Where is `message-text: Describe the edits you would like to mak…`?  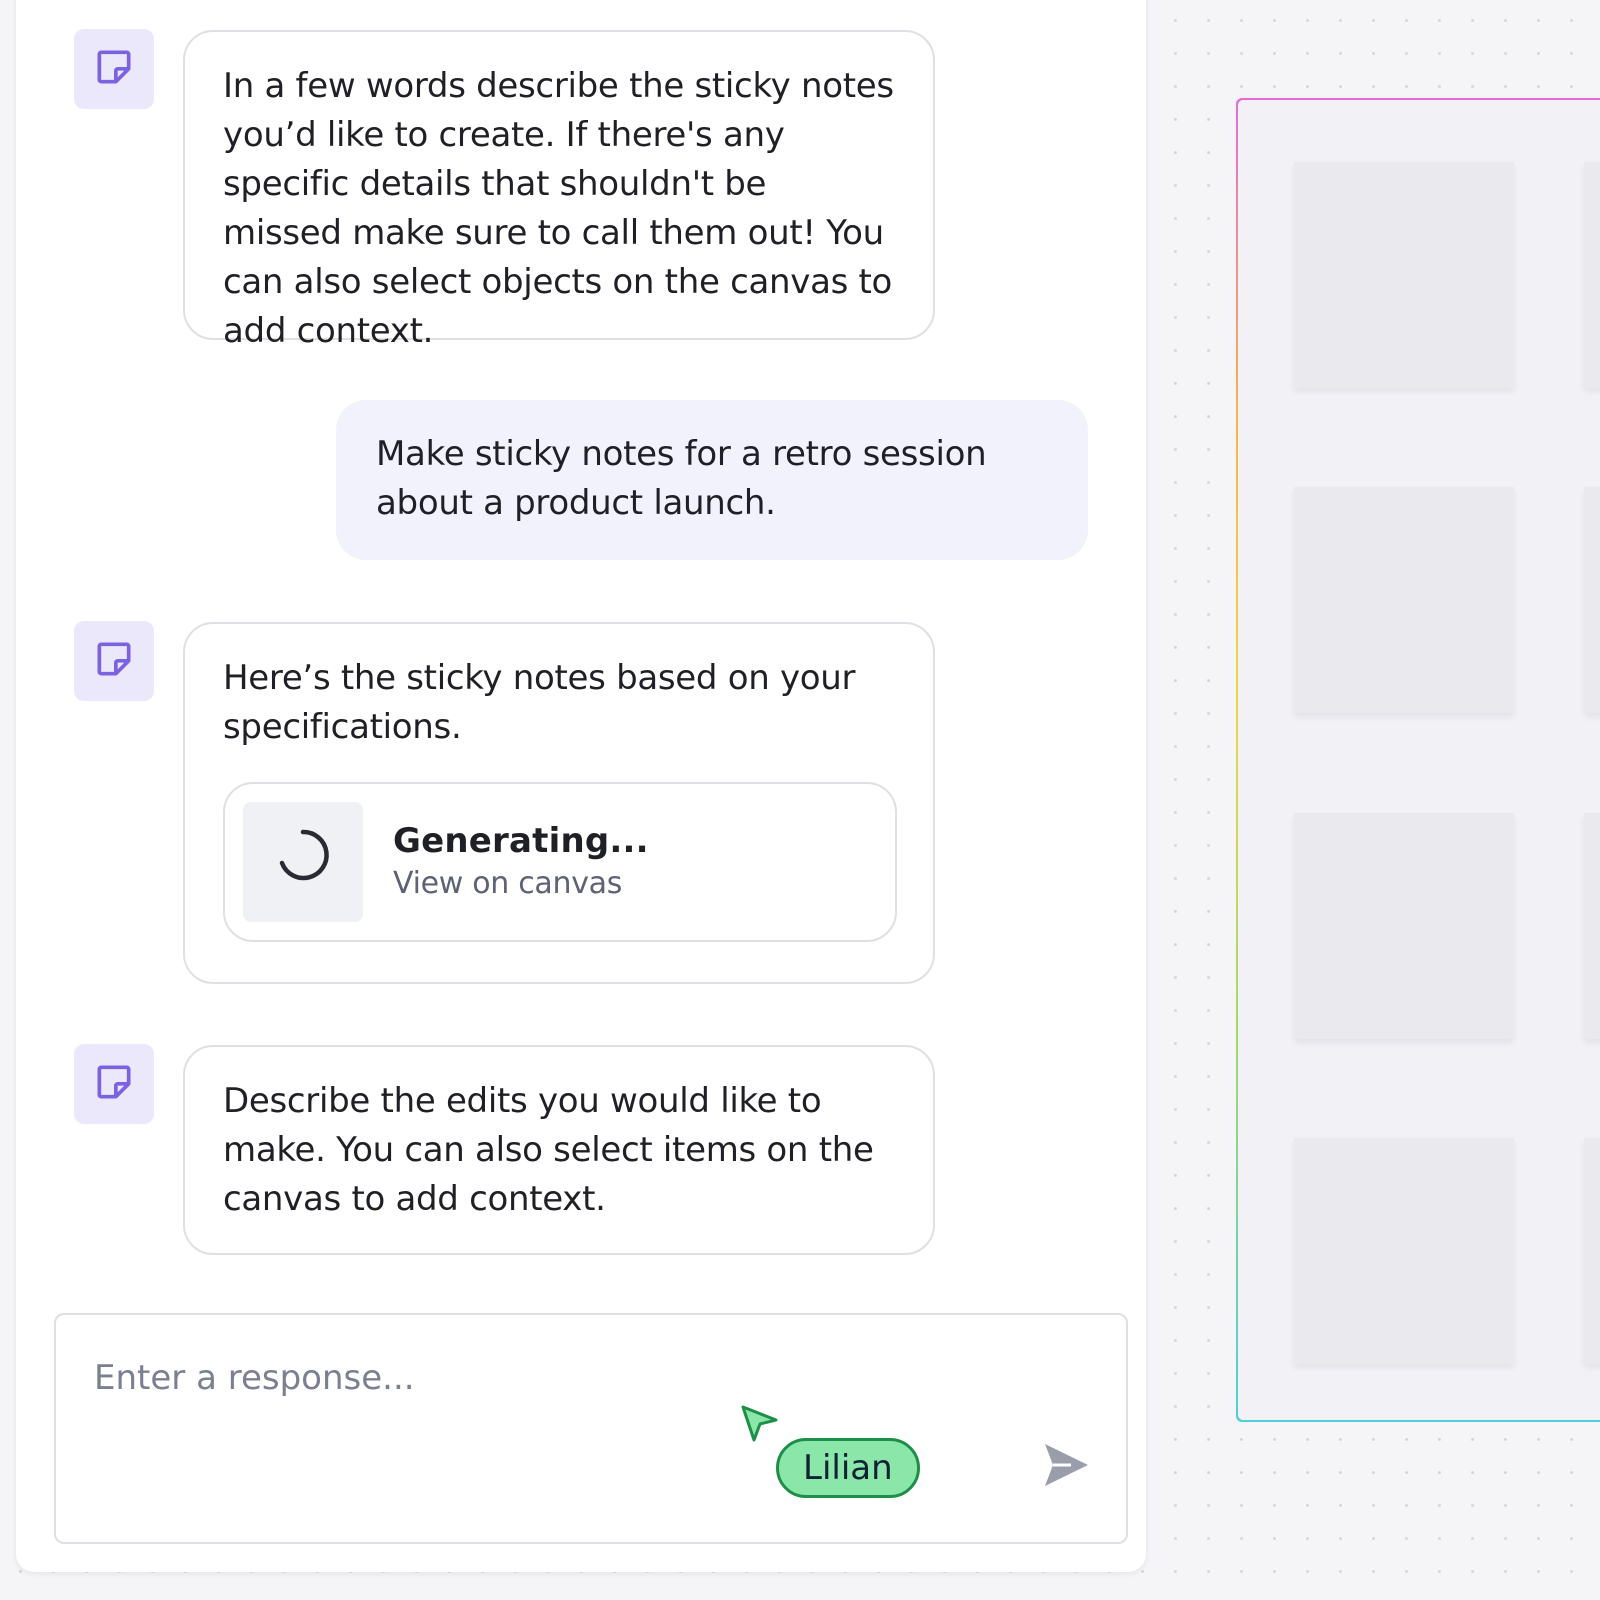
message-text: Describe the edits you would like to mak… is located at coordinates (548, 1150).